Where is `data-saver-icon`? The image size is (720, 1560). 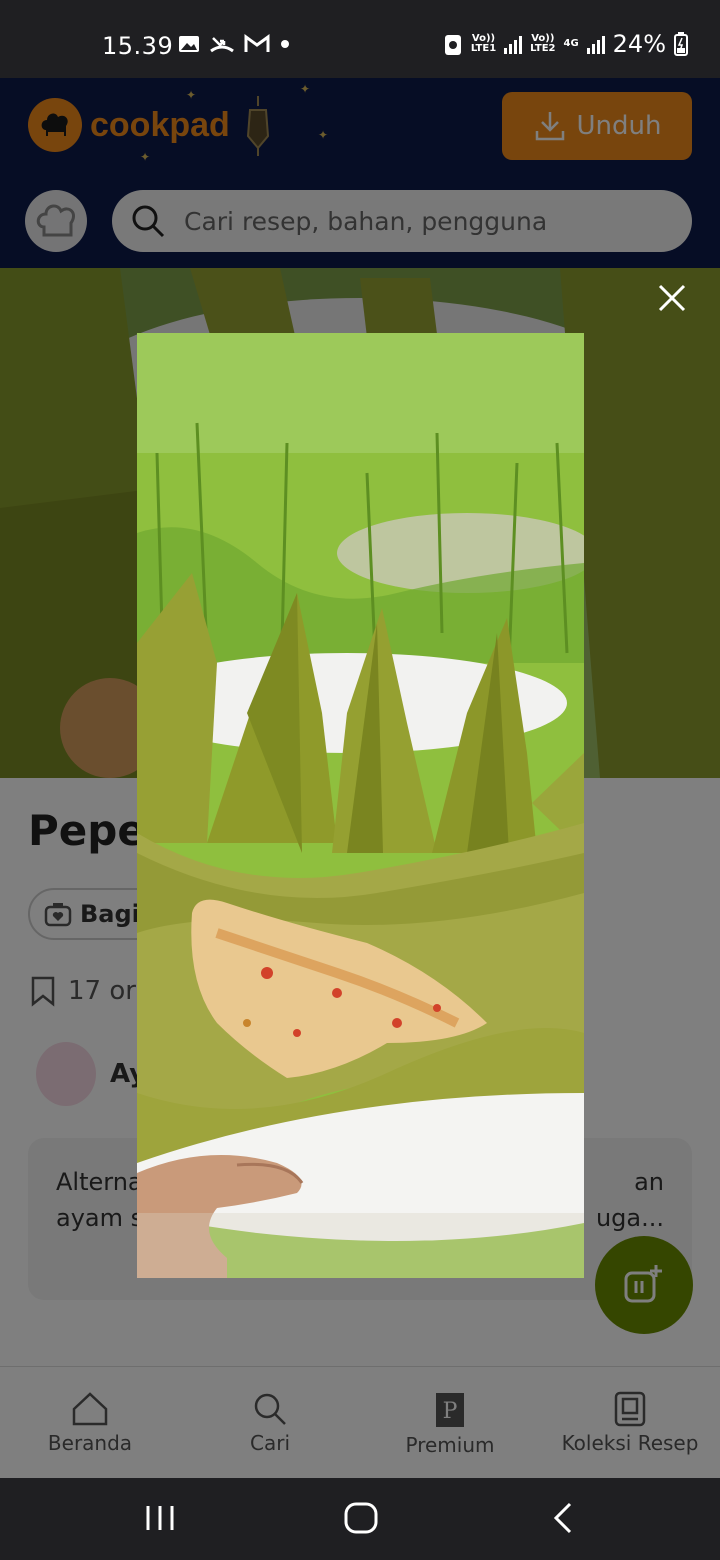 data-saver-icon is located at coordinates (452, 45).